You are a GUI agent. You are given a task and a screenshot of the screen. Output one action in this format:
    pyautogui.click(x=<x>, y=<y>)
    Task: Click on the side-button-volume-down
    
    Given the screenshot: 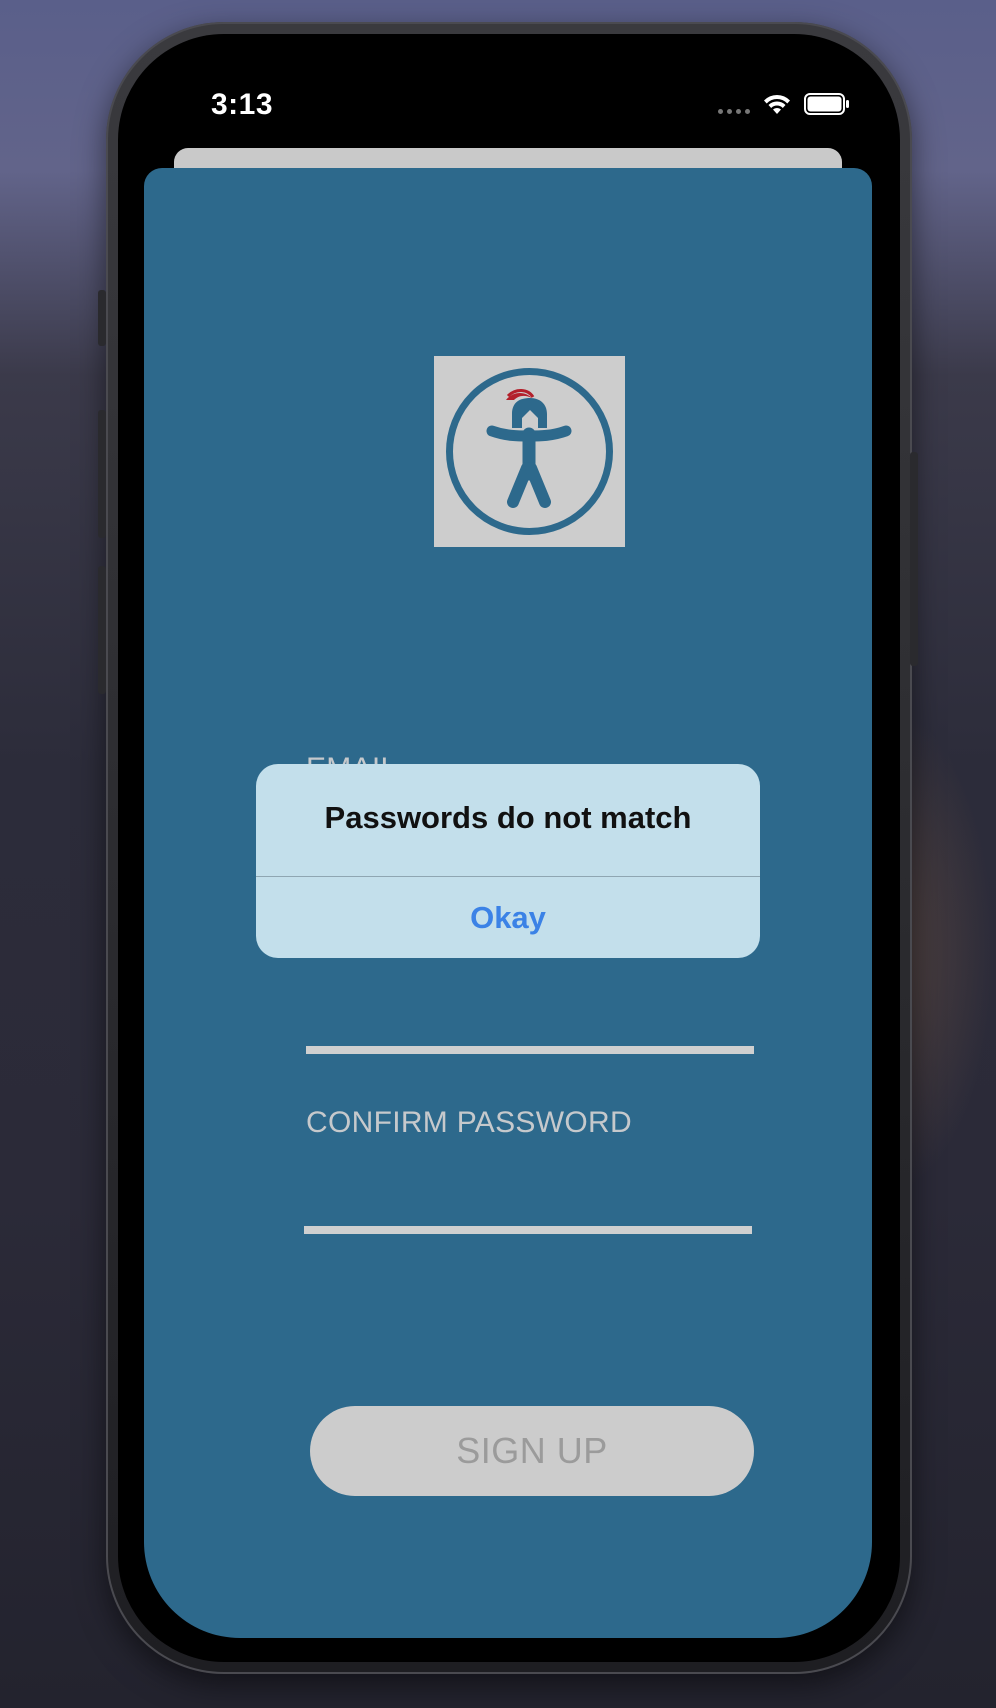 What is the action you would take?
    pyautogui.click(x=102, y=630)
    